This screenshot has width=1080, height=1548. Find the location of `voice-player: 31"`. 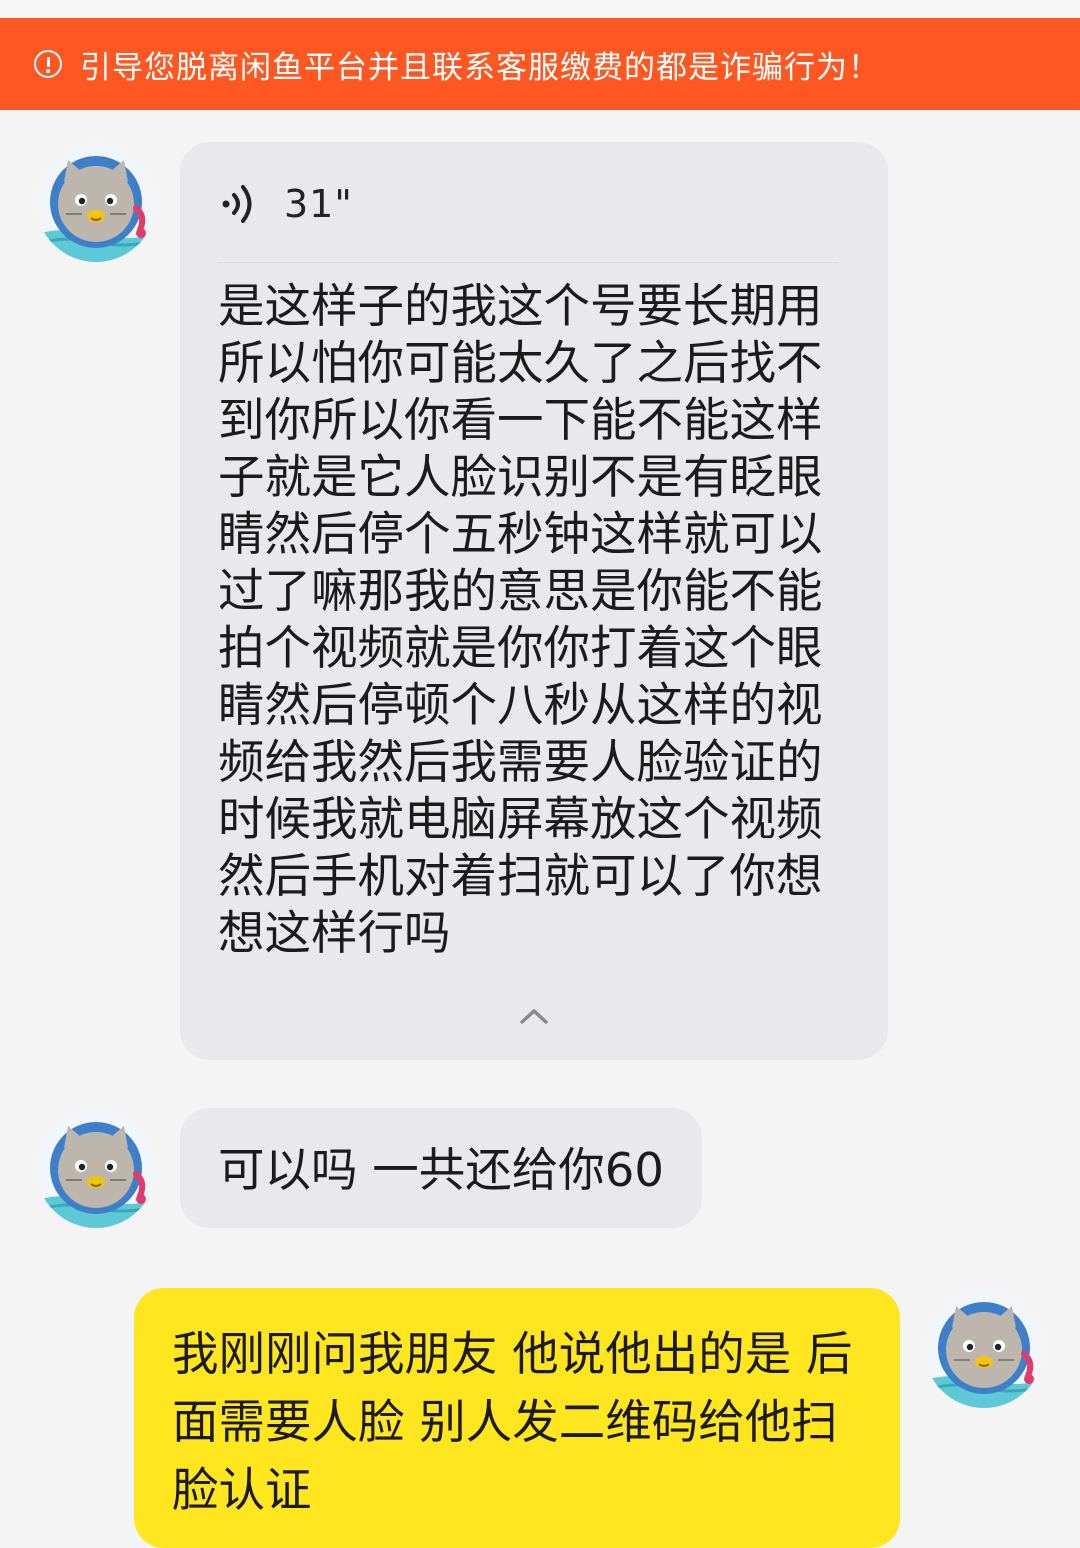

voice-player: 31" is located at coordinates (285, 204).